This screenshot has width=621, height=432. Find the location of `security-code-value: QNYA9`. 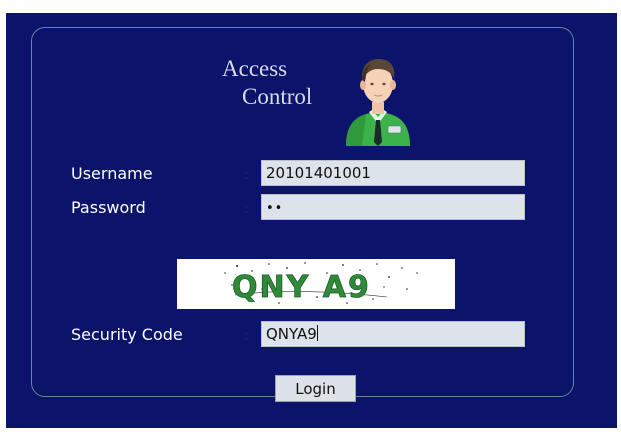

security-code-value: QNYA9 is located at coordinates (291, 334).